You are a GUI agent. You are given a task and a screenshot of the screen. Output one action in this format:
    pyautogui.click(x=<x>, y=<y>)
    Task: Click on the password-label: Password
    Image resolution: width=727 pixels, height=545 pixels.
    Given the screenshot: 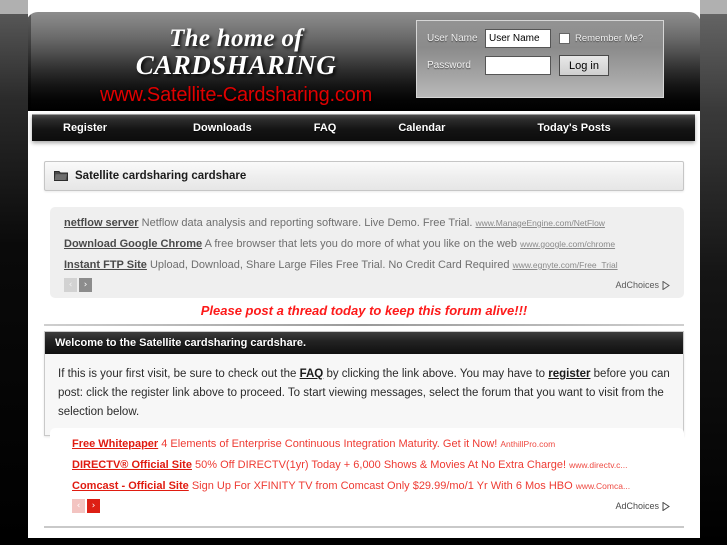 What is the action you would take?
    pyautogui.click(x=449, y=65)
    